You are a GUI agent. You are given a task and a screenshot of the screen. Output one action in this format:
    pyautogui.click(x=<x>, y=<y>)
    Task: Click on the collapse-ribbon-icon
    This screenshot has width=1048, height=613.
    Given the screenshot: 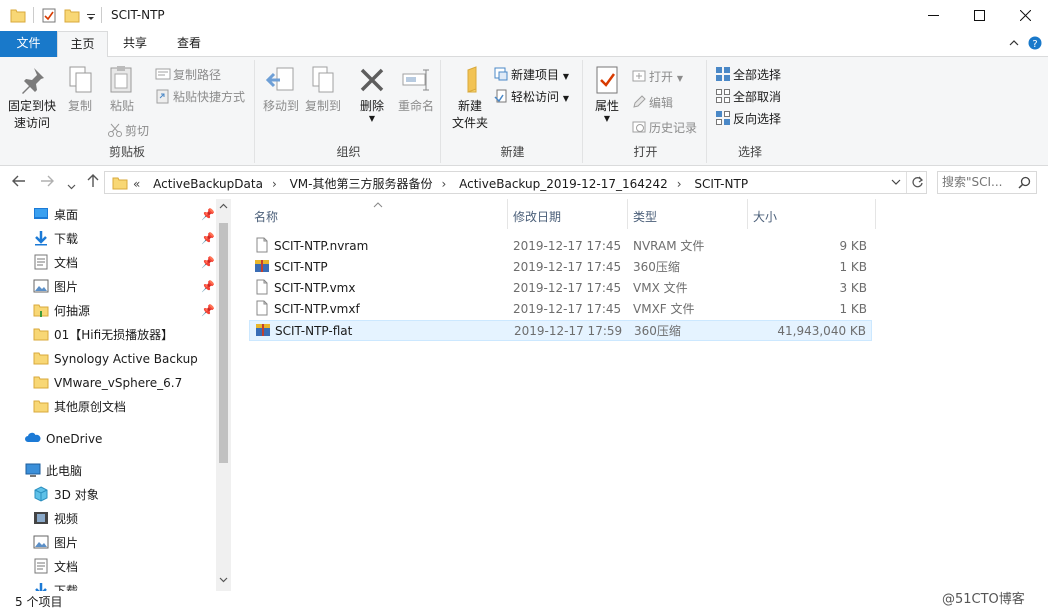 What is the action you would take?
    pyautogui.click(x=1014, y=43)
    